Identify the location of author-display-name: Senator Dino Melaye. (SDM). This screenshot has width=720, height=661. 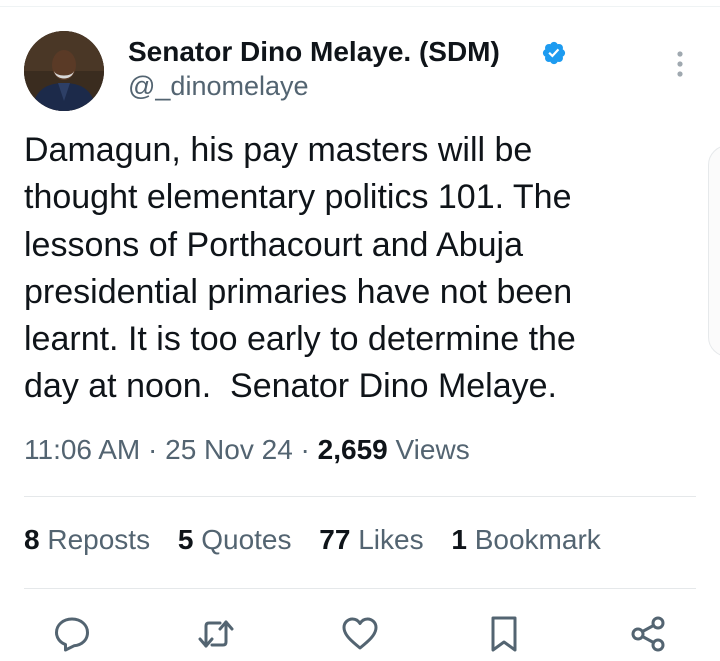
(314, 52).